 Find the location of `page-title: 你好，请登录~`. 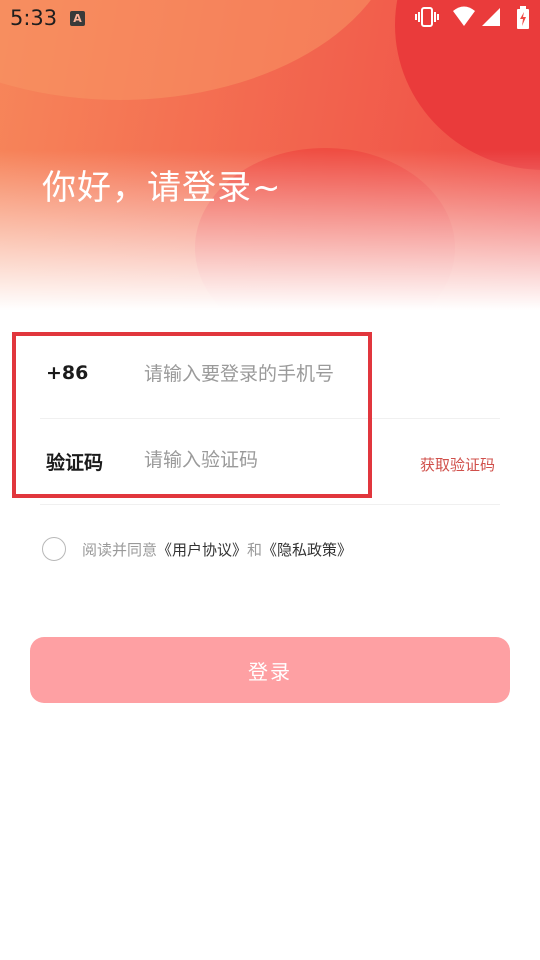

page-title: 你好，请登录~ is located at coordinates (162, 188).